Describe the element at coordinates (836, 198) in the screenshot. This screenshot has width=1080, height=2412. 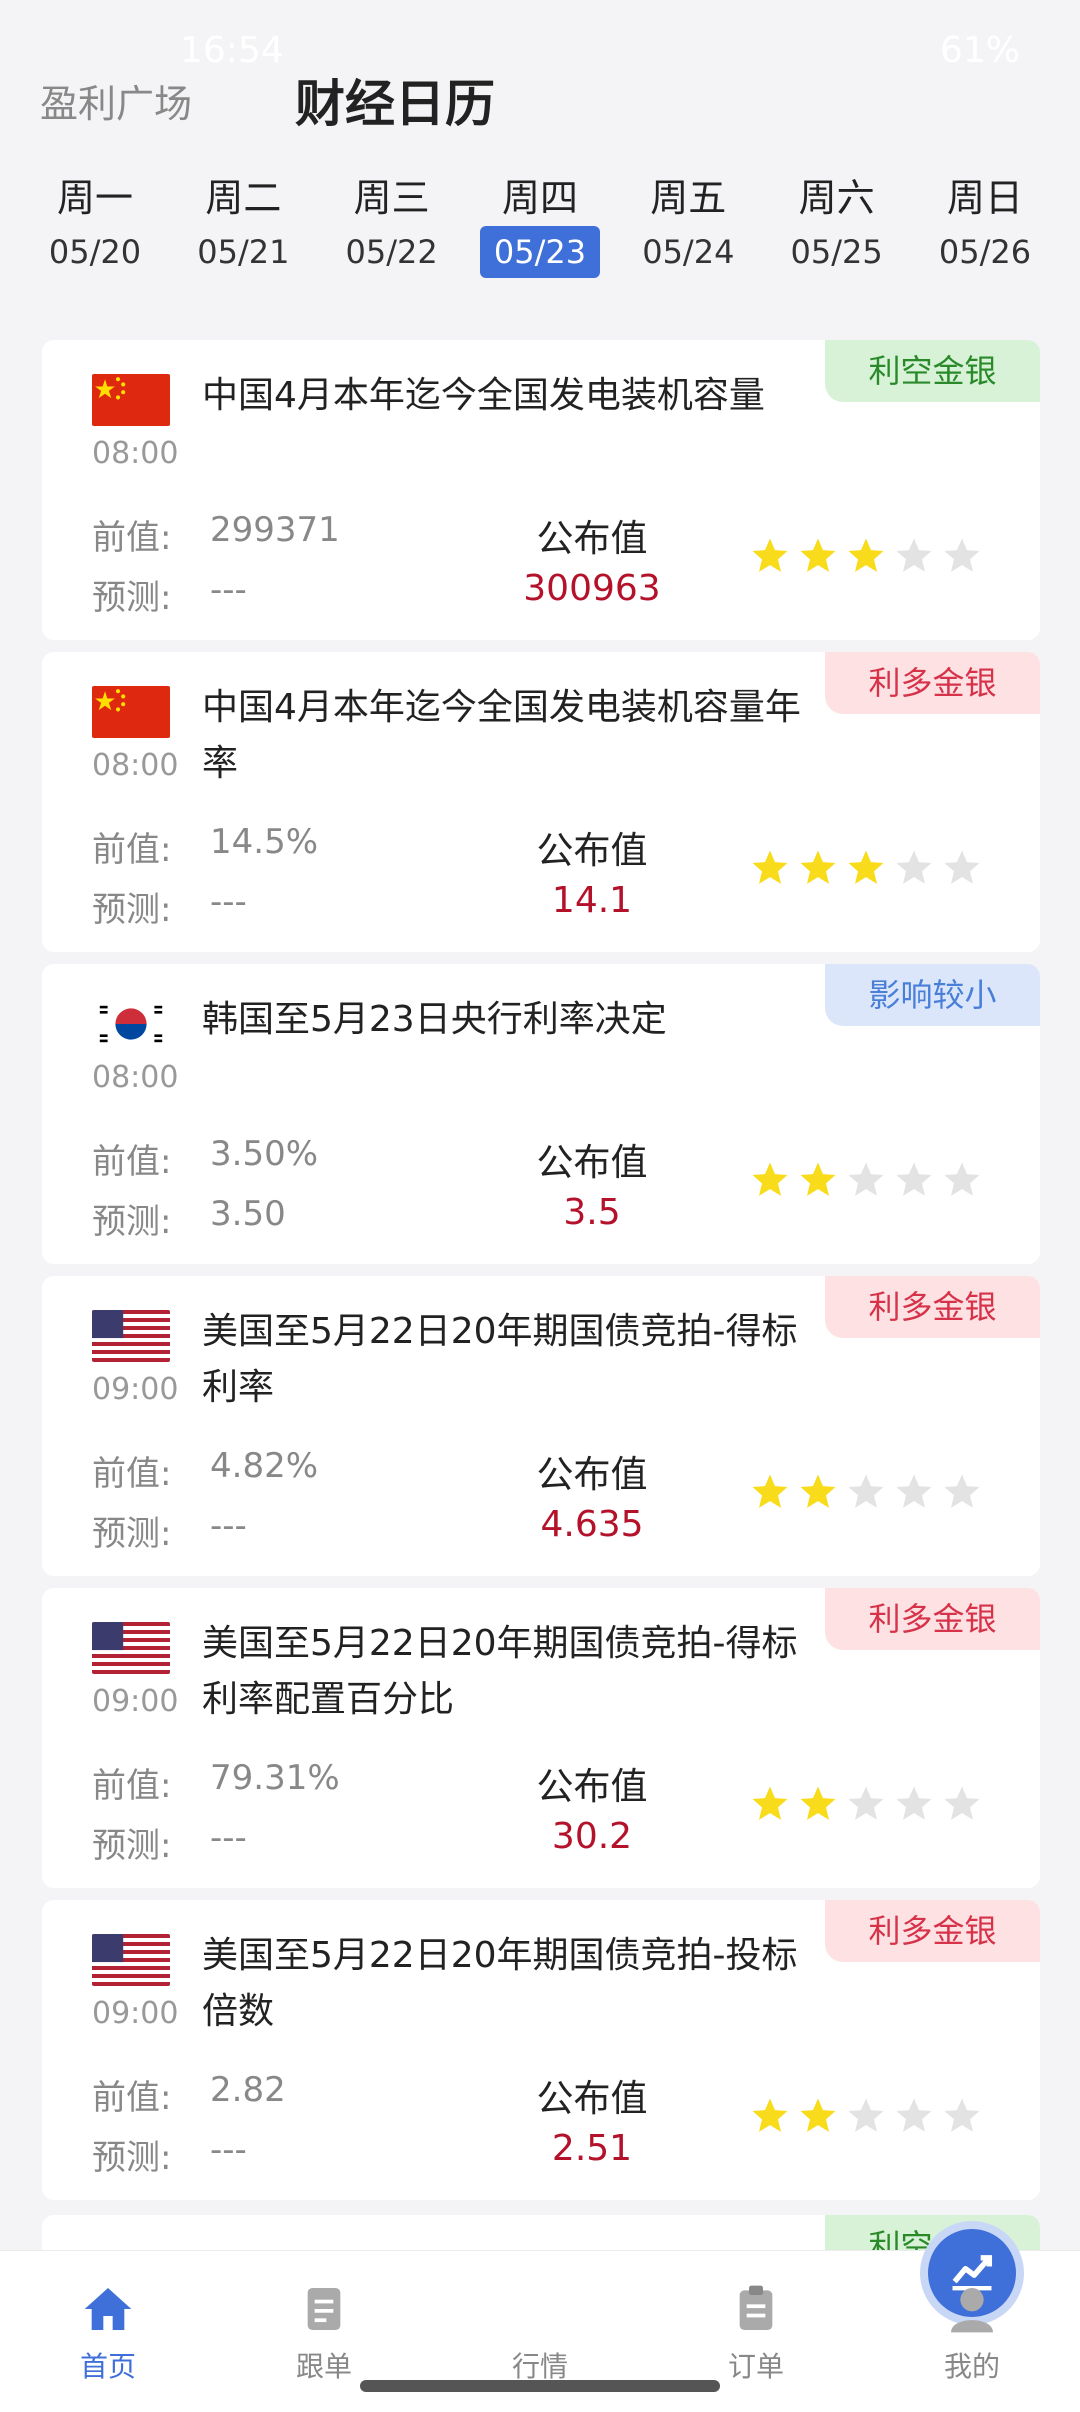
I see `day-name: 周六` at that location.